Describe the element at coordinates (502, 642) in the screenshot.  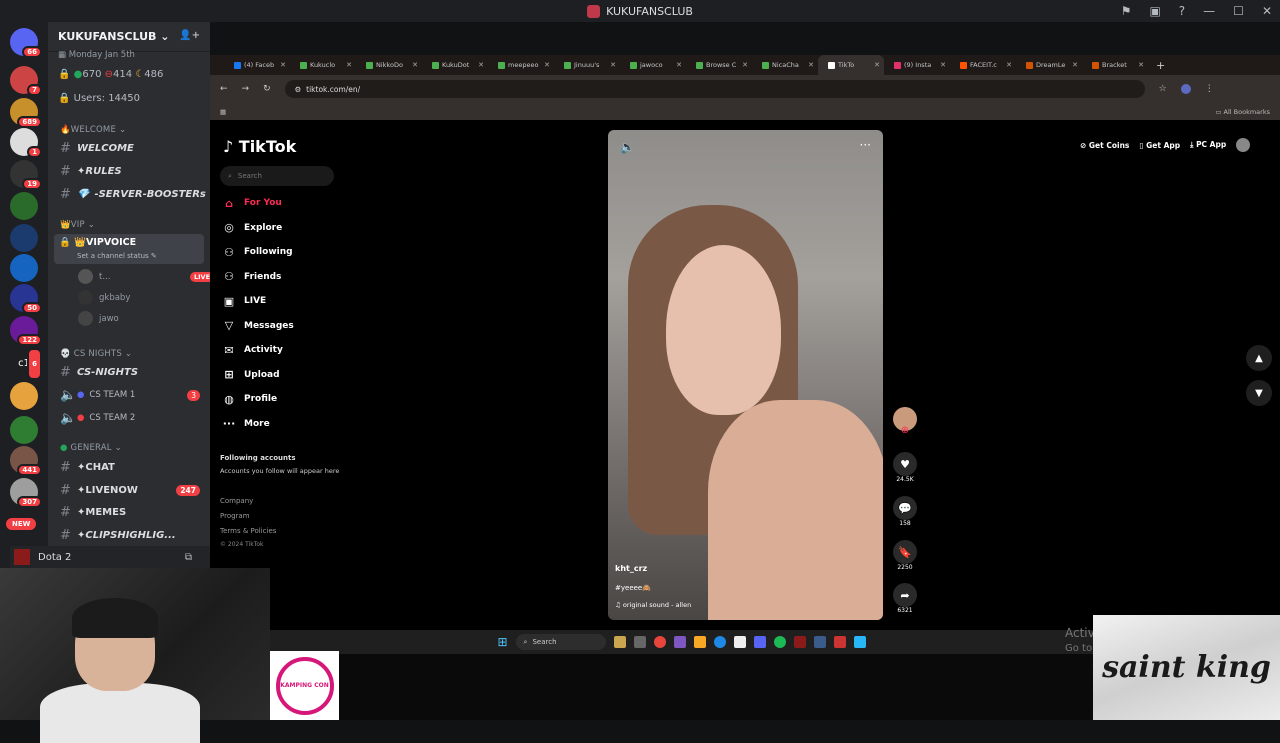
I see `windows-start-icon: ⊞` at that location.